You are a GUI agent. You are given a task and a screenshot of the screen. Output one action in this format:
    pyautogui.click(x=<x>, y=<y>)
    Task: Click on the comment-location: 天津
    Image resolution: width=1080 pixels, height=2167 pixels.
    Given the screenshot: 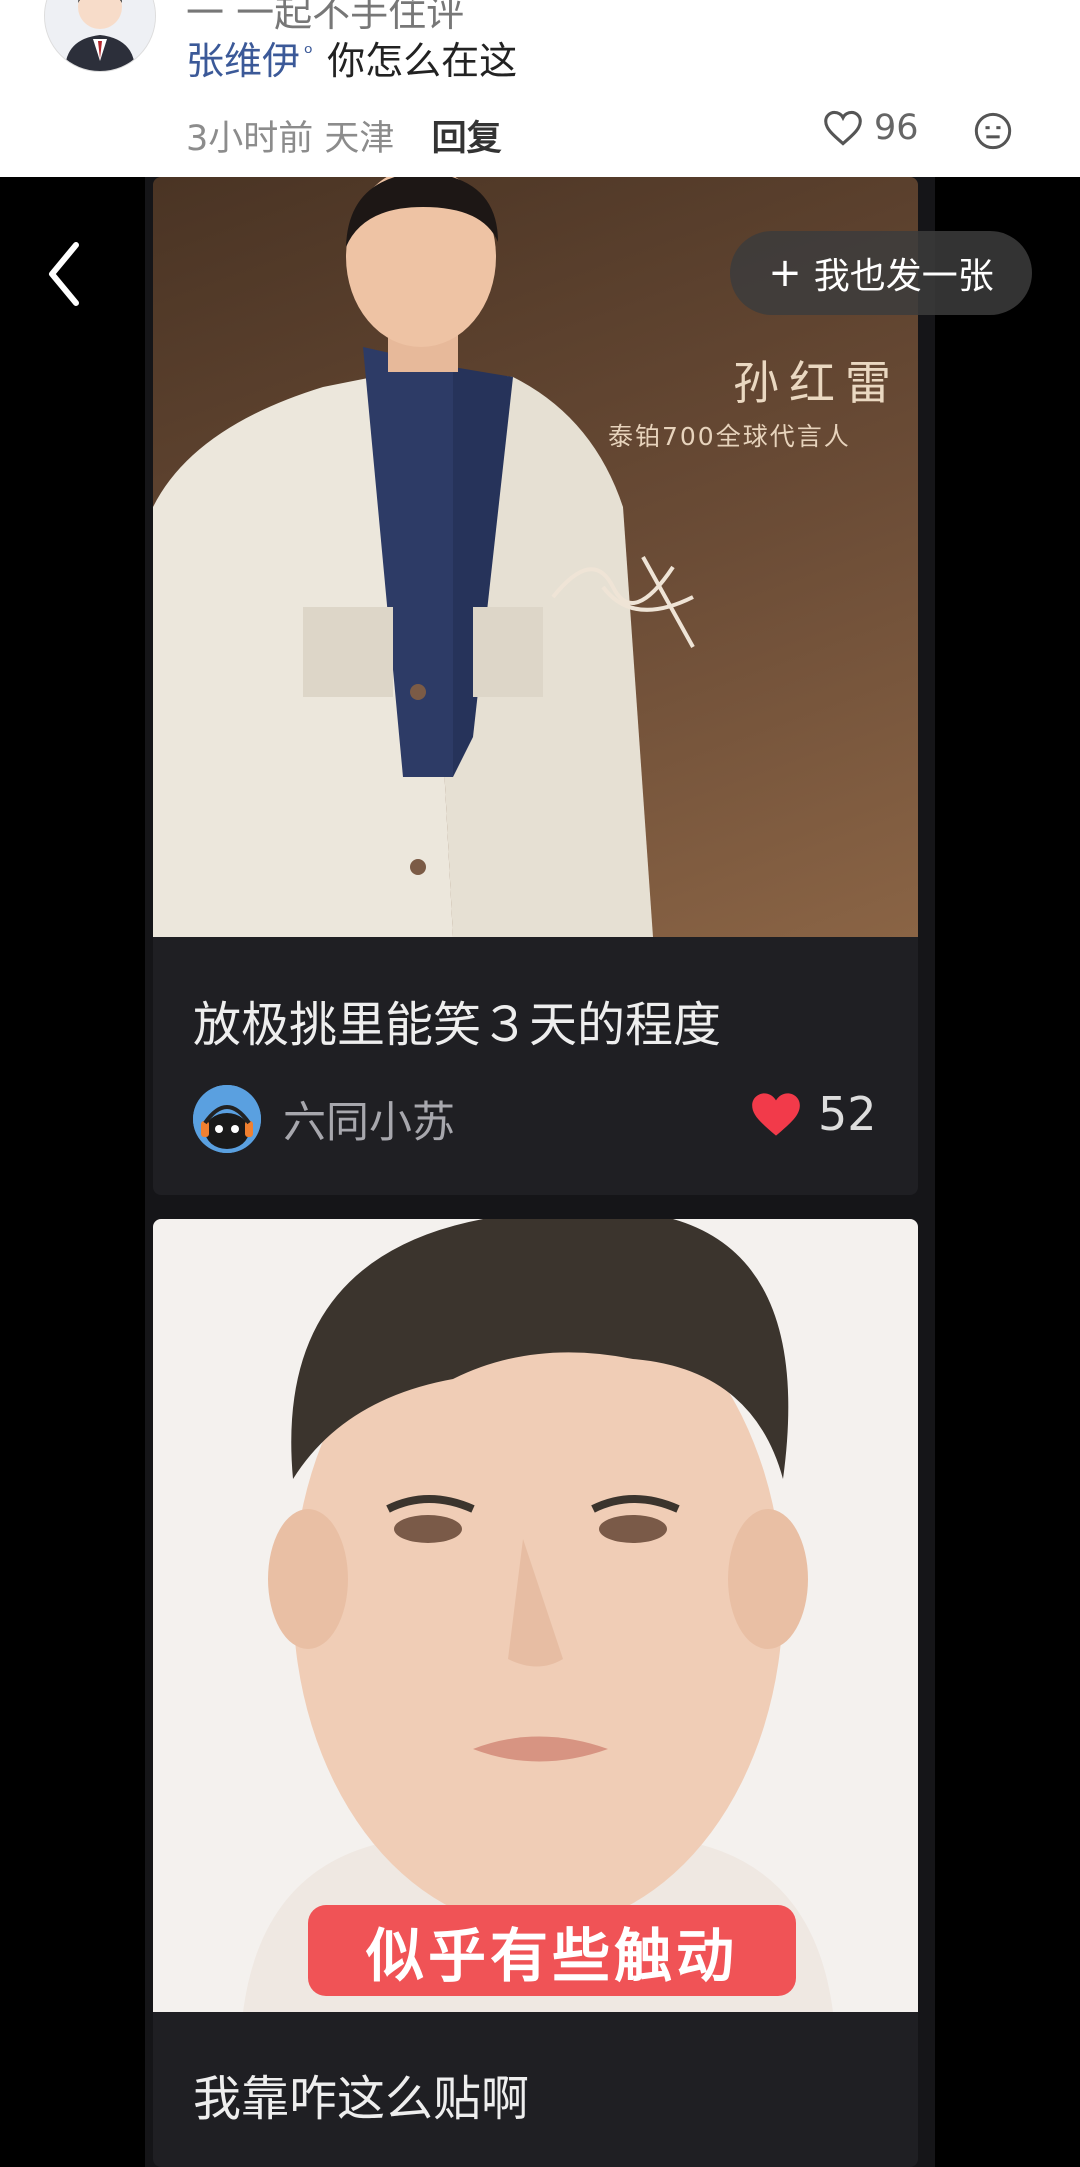 What is the action you would take?
    pyautogui.click(x=359, y=139)
    